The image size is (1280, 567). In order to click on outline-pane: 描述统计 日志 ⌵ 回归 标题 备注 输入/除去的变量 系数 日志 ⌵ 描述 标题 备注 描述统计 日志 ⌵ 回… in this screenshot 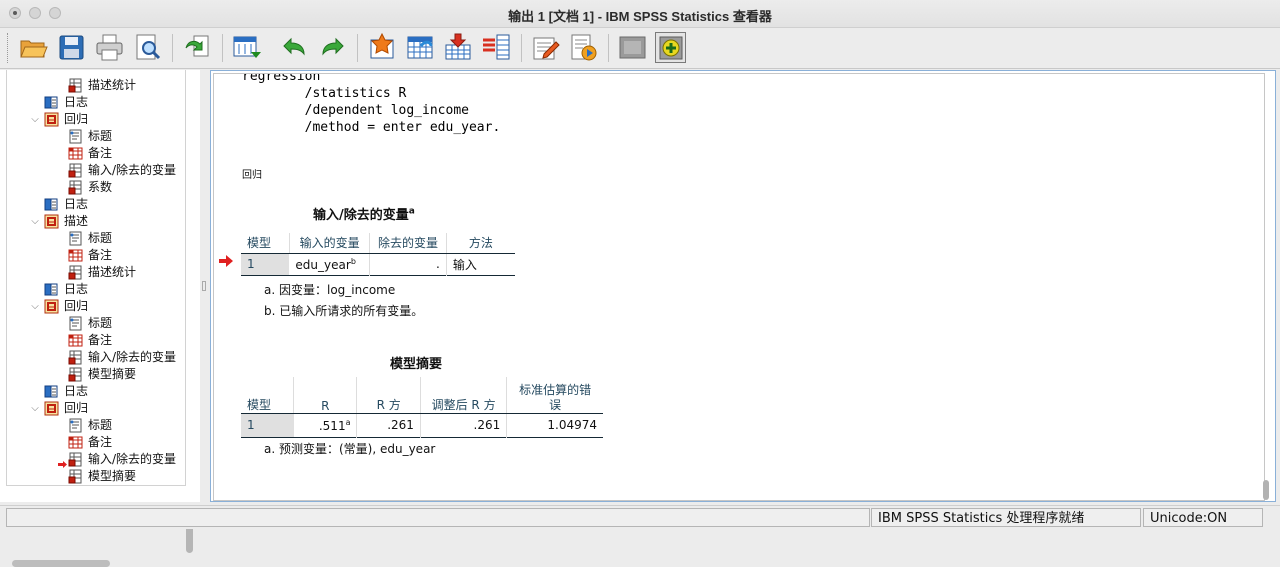, I will do `click(100, 318)`.